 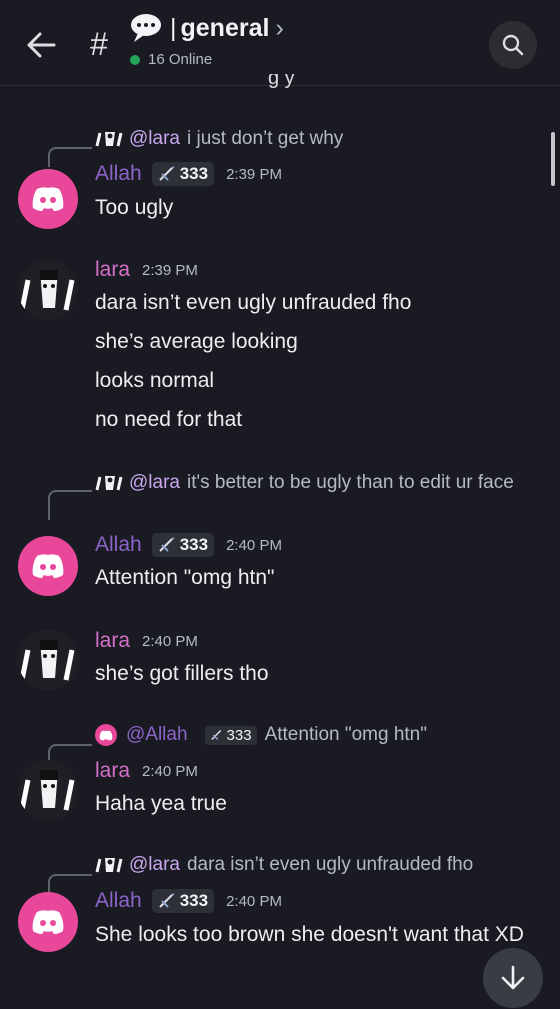 What do you see at coordinates (99, 44) in the screenshot?
I see `channel-hash-icon: #` at bounding box center [99, 44].